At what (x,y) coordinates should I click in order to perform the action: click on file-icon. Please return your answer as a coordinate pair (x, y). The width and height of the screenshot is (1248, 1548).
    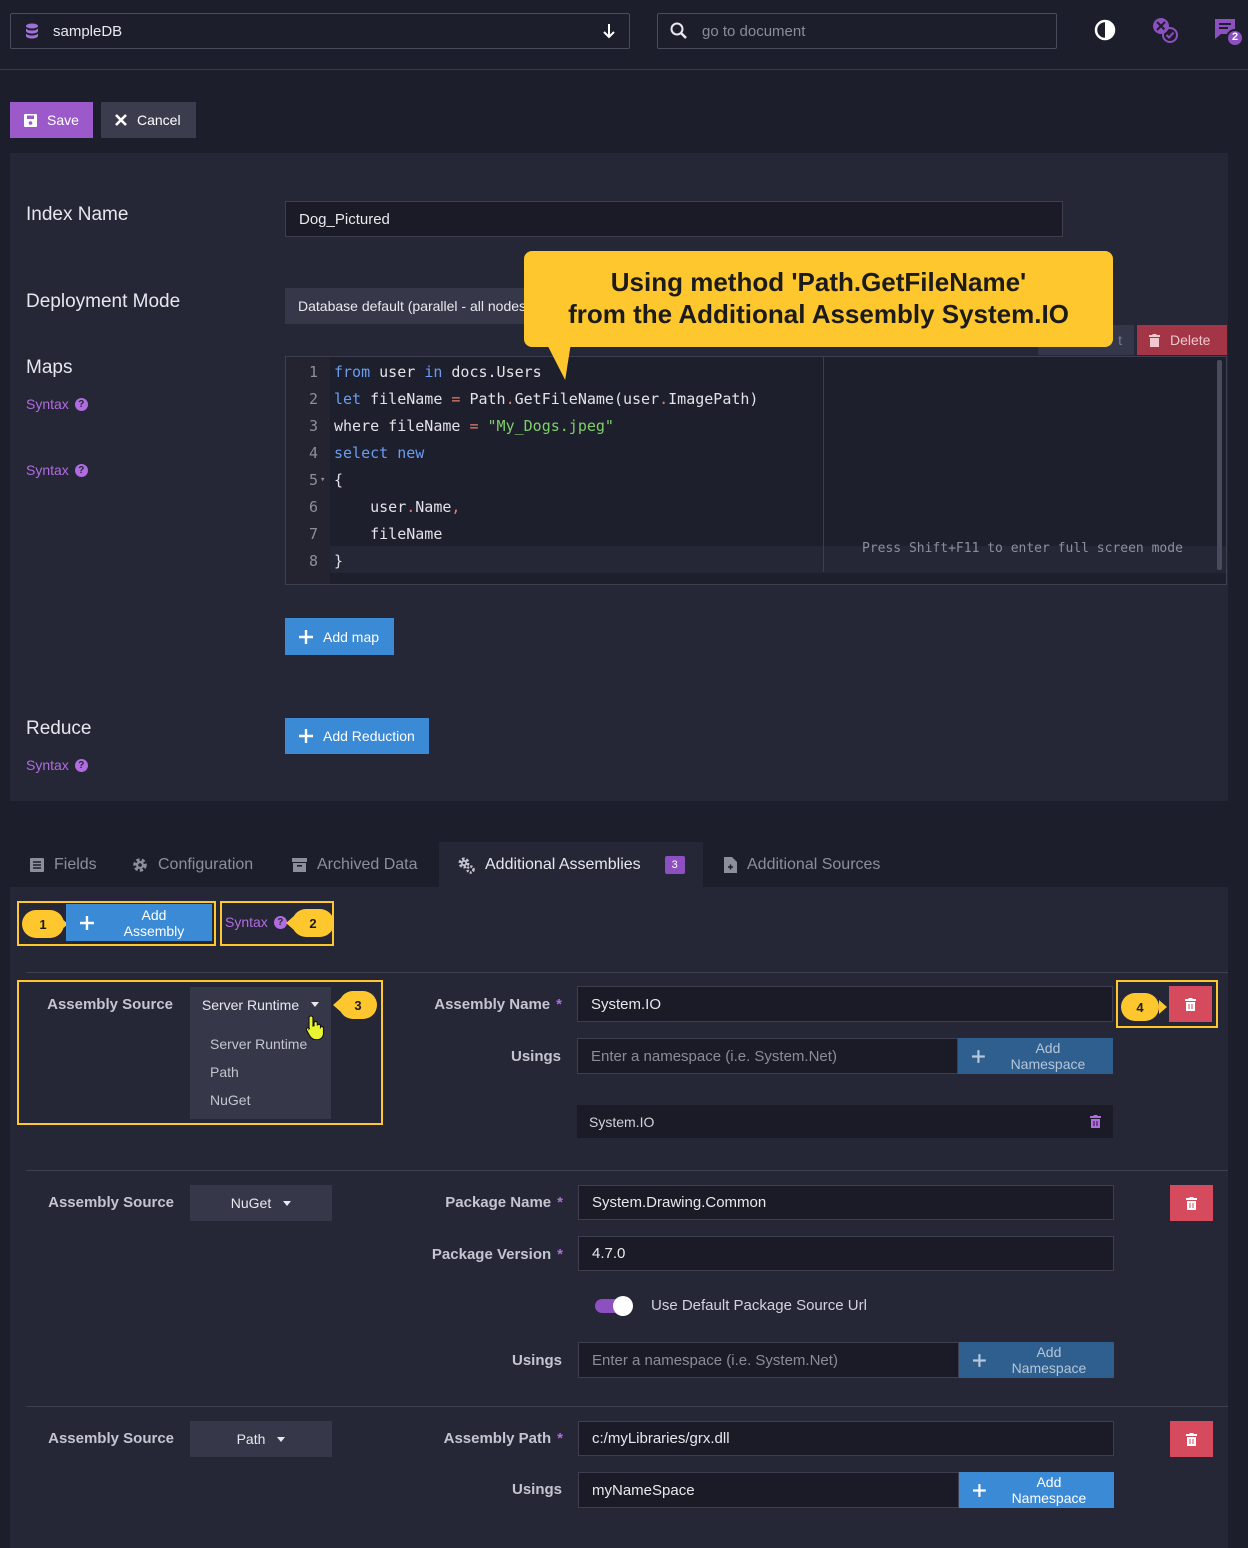
    Looking at the image, I should click on (730, 865).